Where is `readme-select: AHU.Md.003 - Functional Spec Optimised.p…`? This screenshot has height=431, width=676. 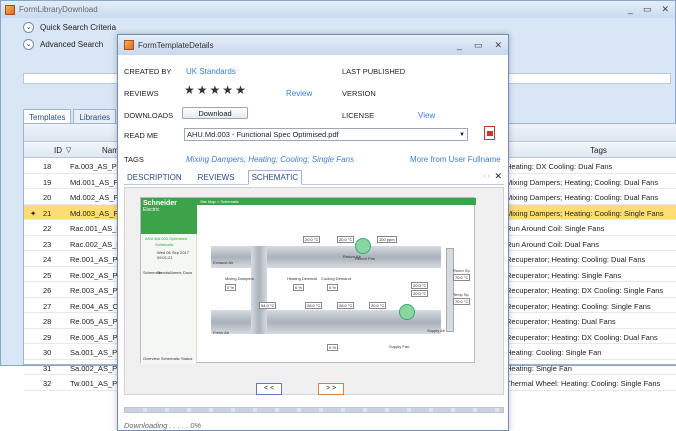 readme-select: AHU.Md.003 - Functional Spec Optimised.p… is located at coordinates (326, 134).